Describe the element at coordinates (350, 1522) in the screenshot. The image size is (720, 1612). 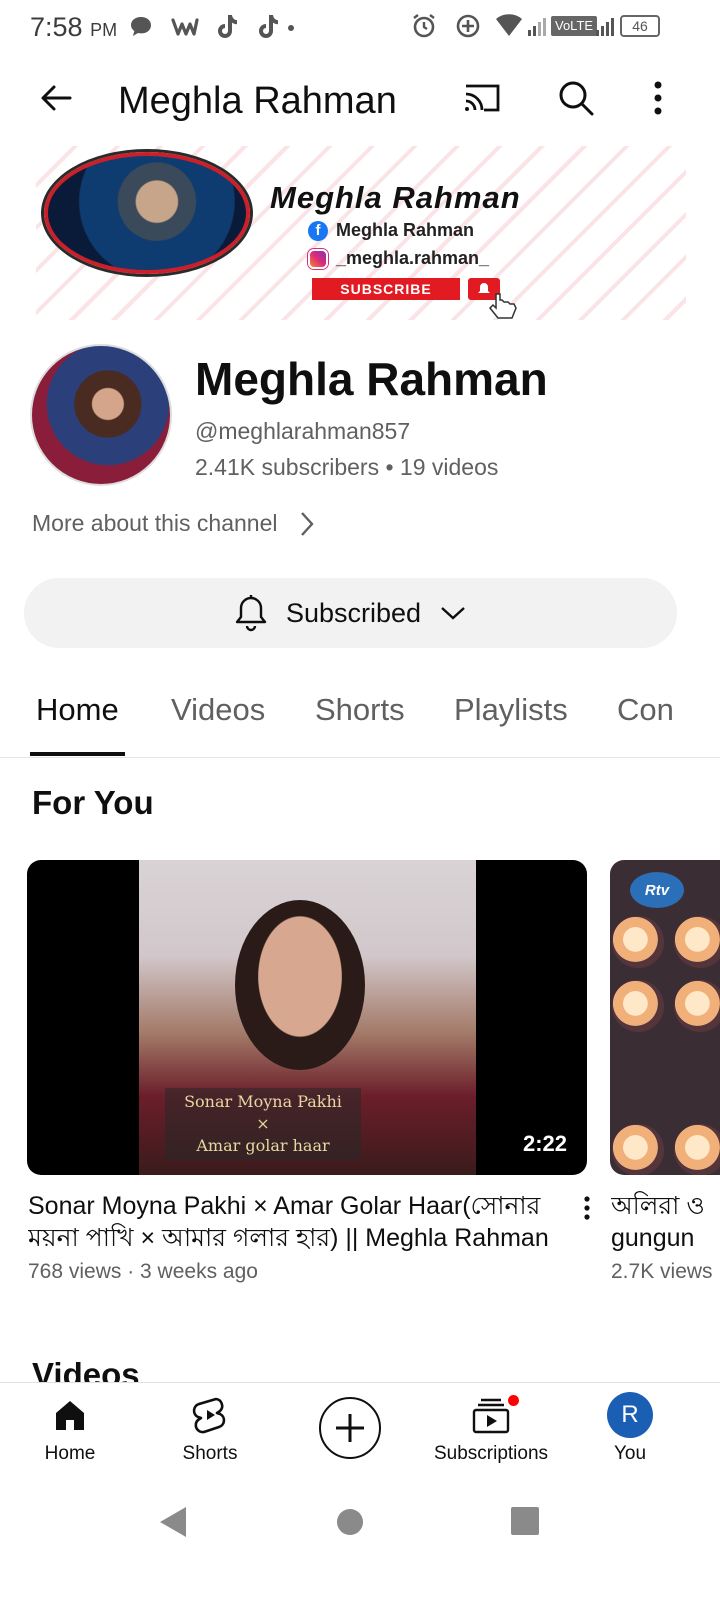
I see `home-circle-icon` at that location.